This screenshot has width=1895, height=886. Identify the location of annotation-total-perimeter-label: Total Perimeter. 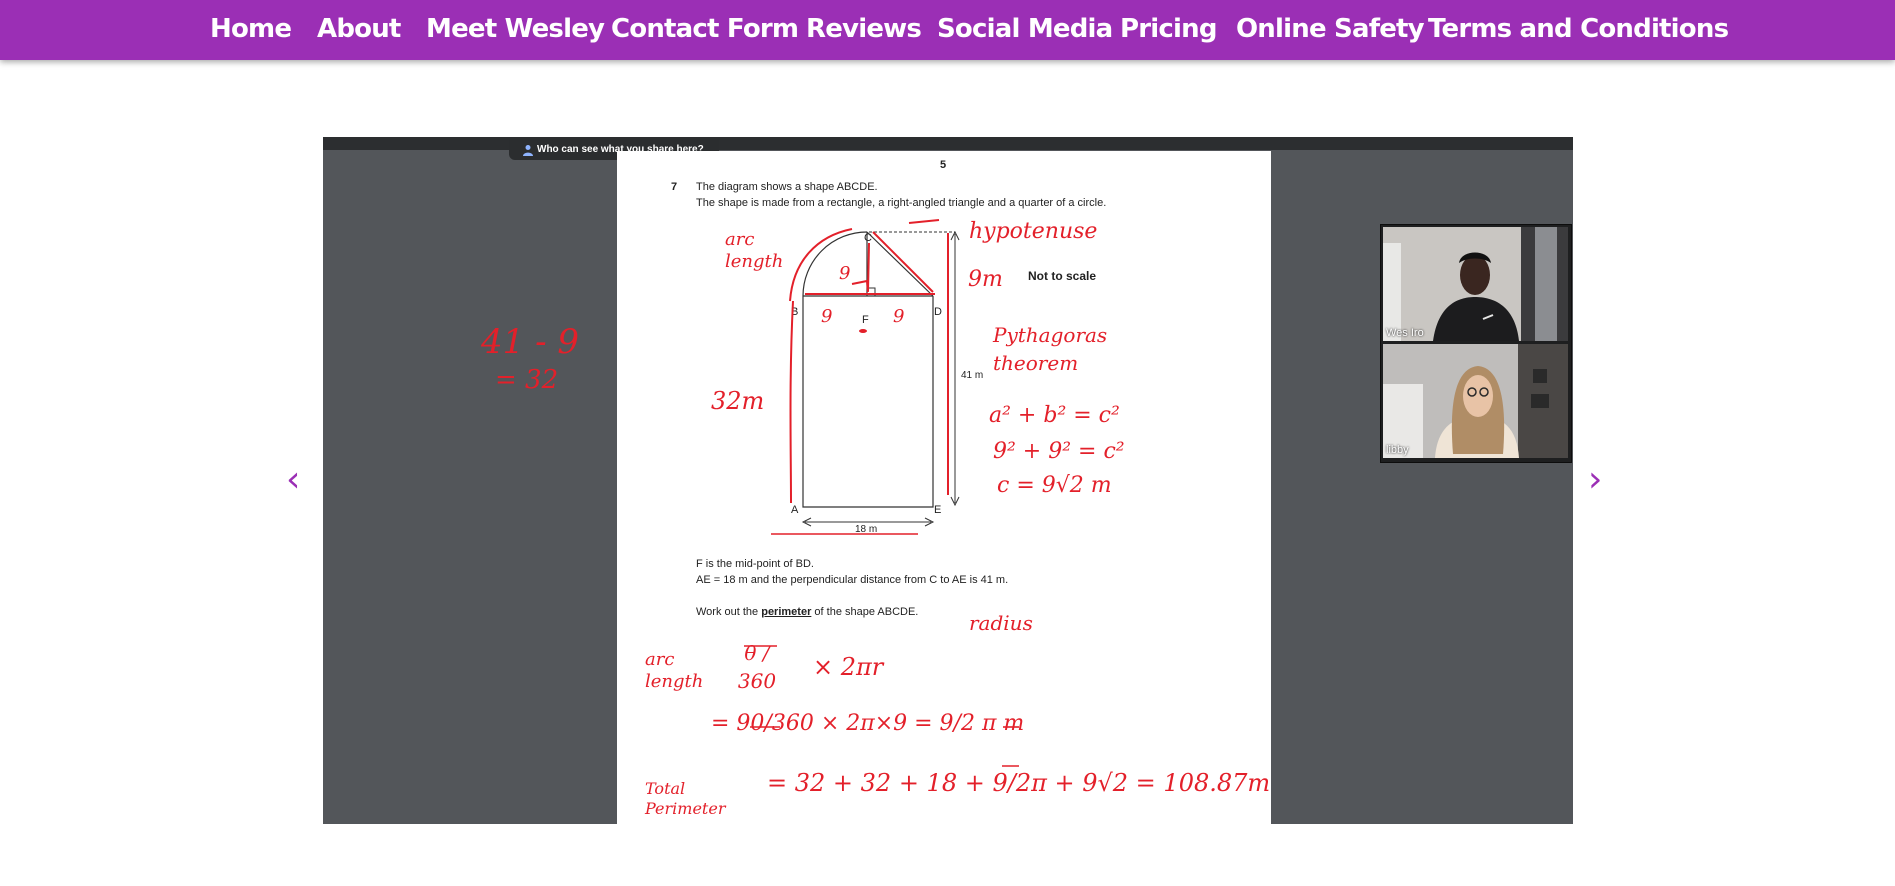
(685, 798).